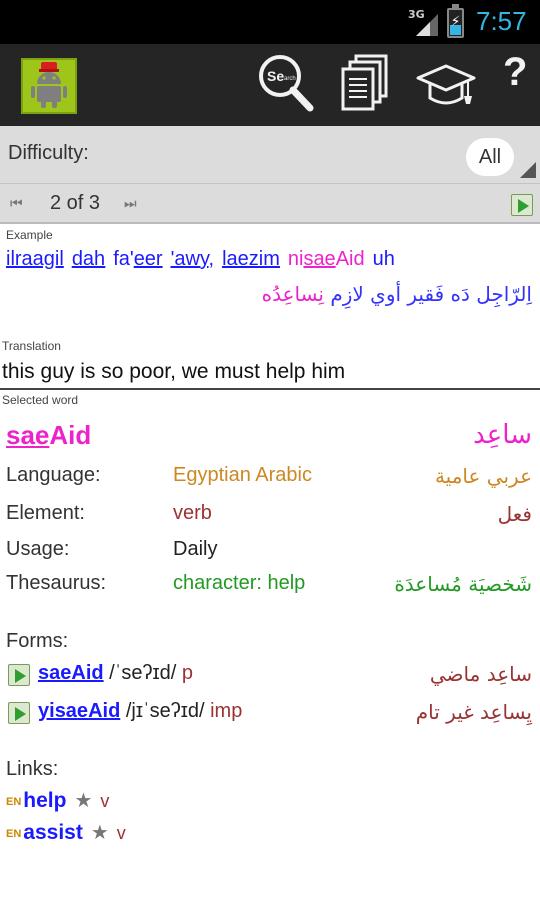 Image resolution: width=540 pixels, height=900 pixels. I want to click on detail-value: character: help, so click(239, 583).